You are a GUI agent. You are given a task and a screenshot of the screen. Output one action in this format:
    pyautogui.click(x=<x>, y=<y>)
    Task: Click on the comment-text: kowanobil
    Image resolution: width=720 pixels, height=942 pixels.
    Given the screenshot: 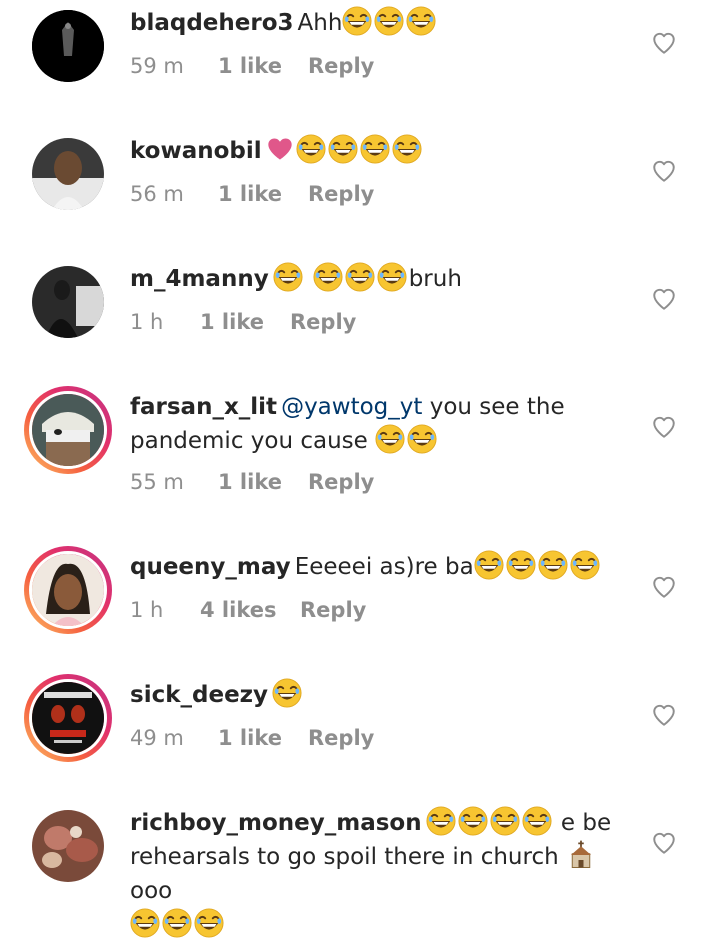 What is the action you would take?
    pyautogui.click(x=380, y=151)
    